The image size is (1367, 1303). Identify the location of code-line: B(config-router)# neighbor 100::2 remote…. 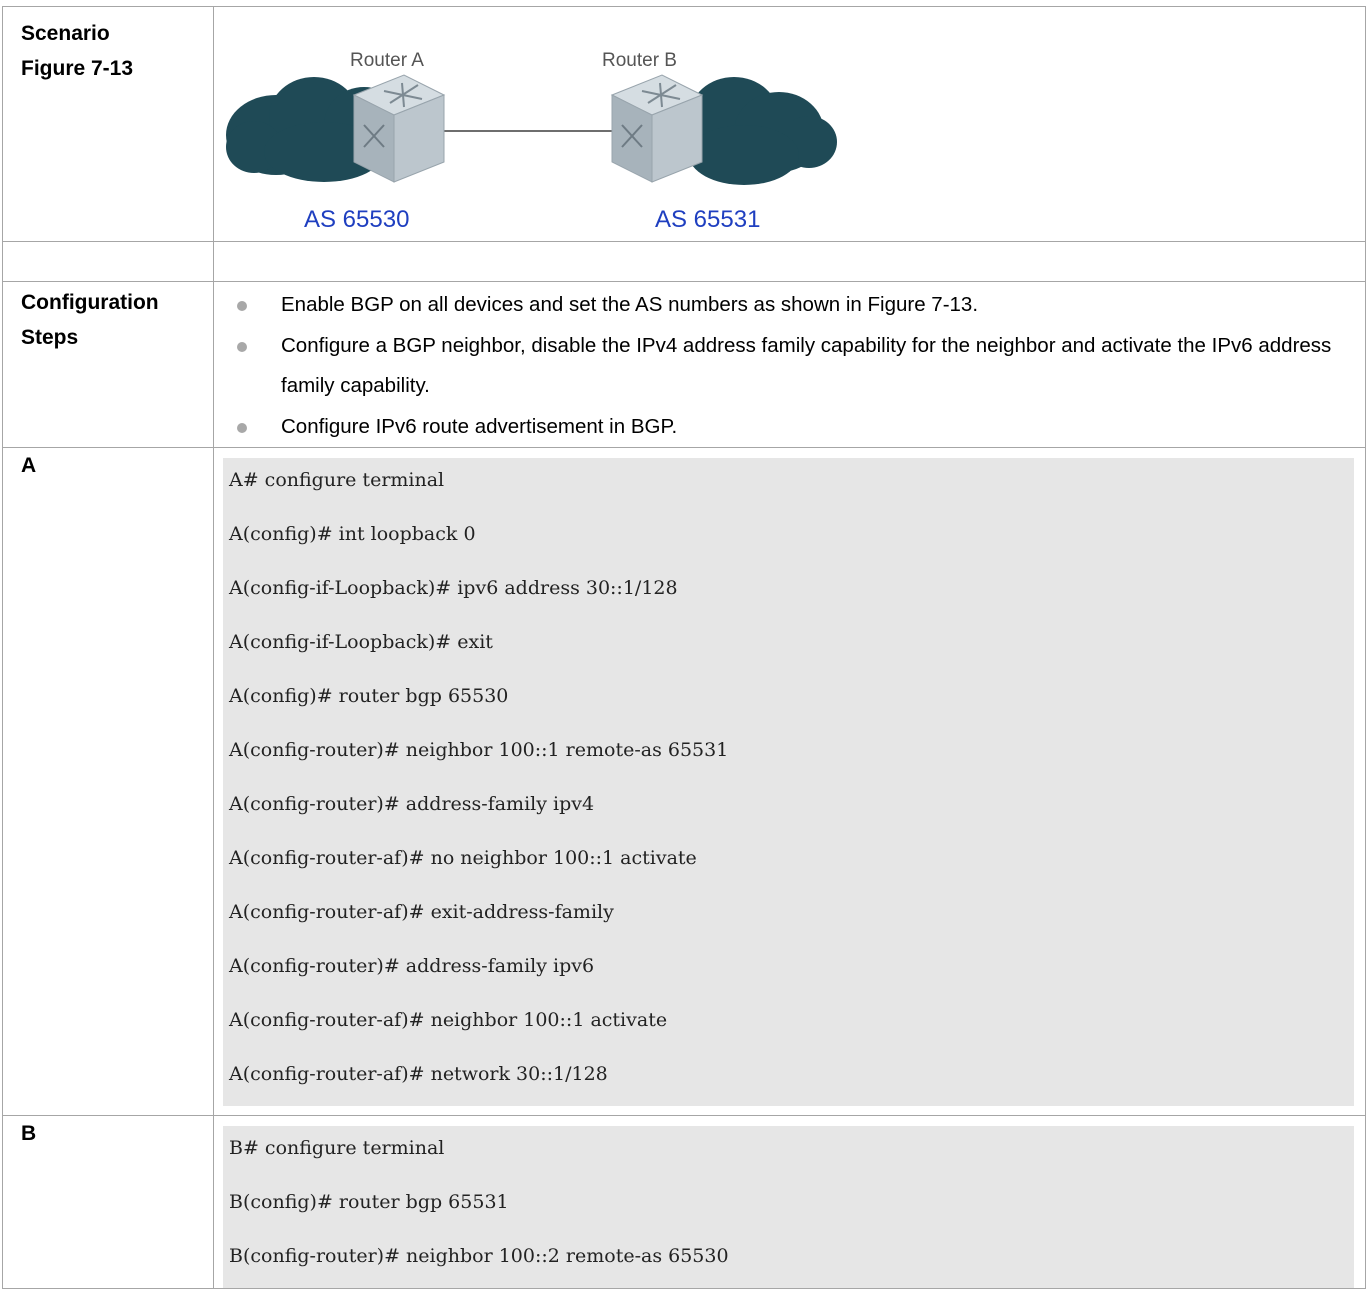
(479, 1256).